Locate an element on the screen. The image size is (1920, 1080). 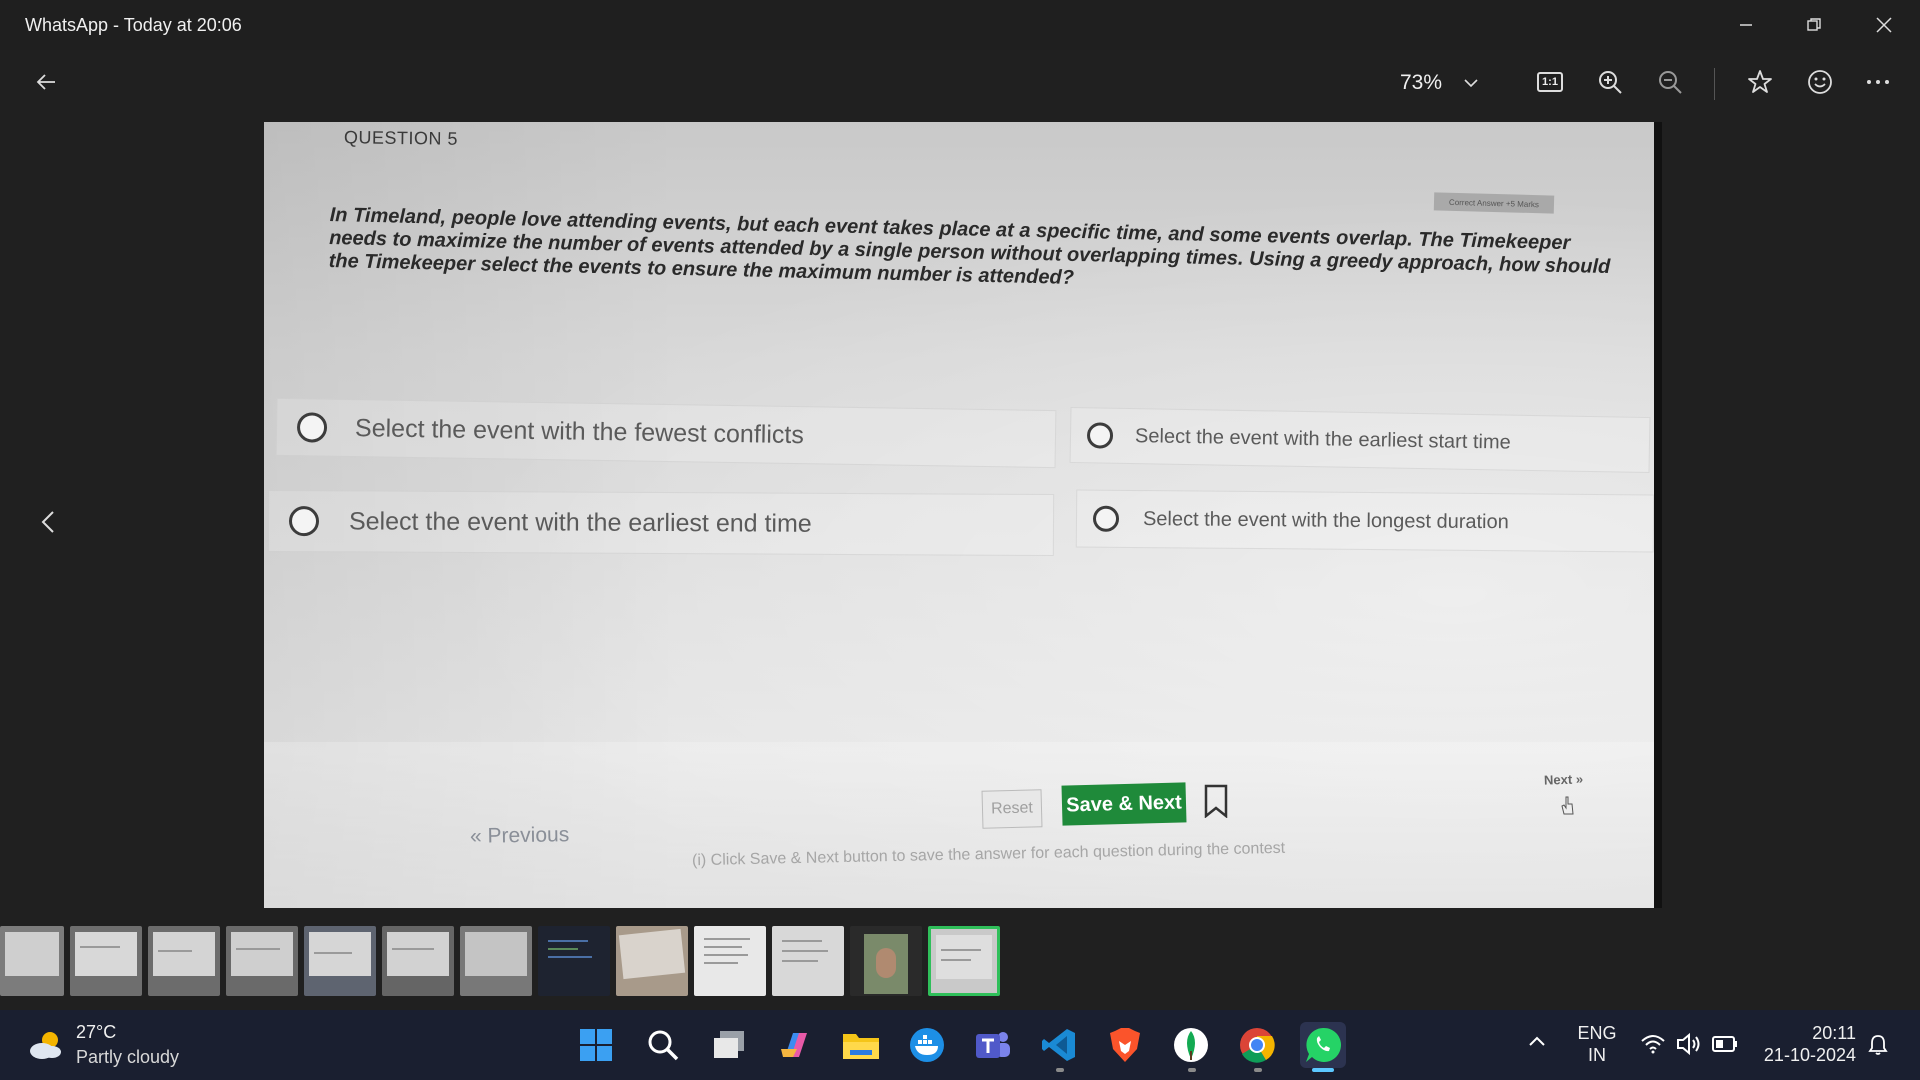
teams-icon is located at coordinates (993, 1045).